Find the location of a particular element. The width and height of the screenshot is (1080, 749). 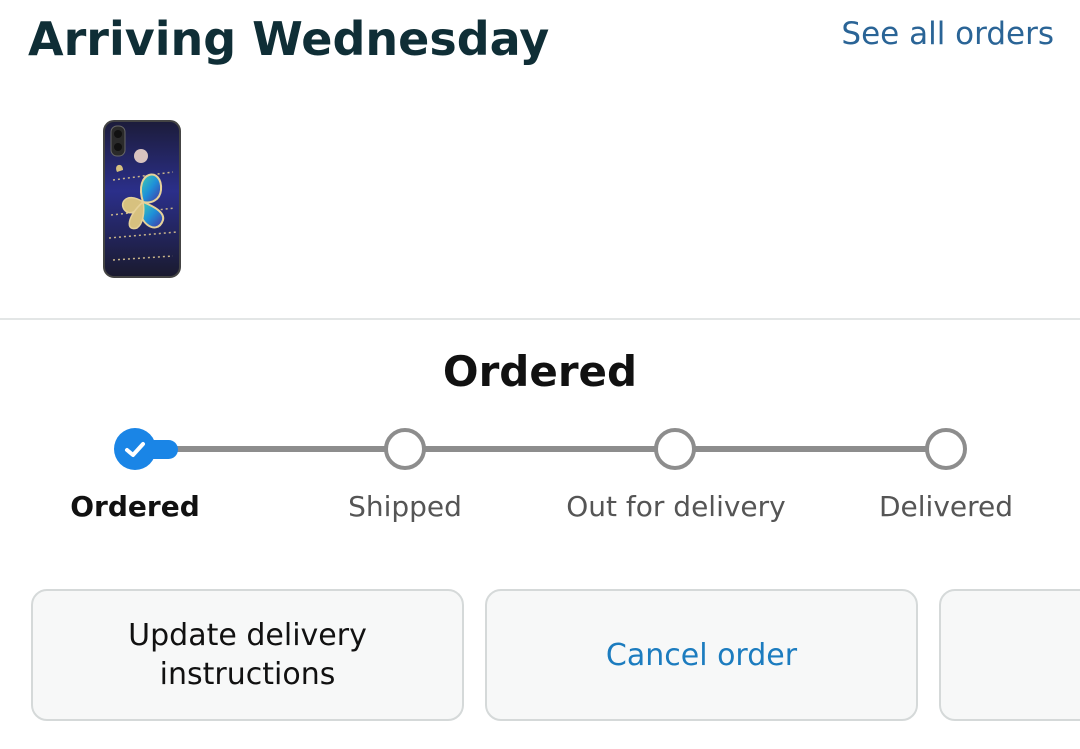

order-status-title: Ordered is located at coordinates (540, 371).